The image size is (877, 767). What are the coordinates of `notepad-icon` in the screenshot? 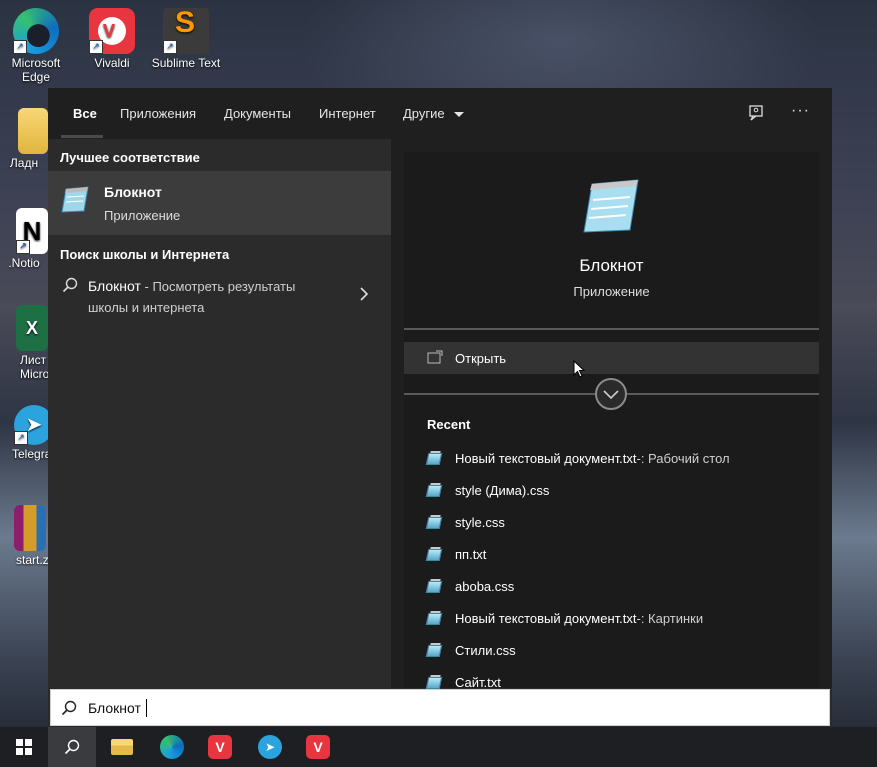 It's located at (75, 199).